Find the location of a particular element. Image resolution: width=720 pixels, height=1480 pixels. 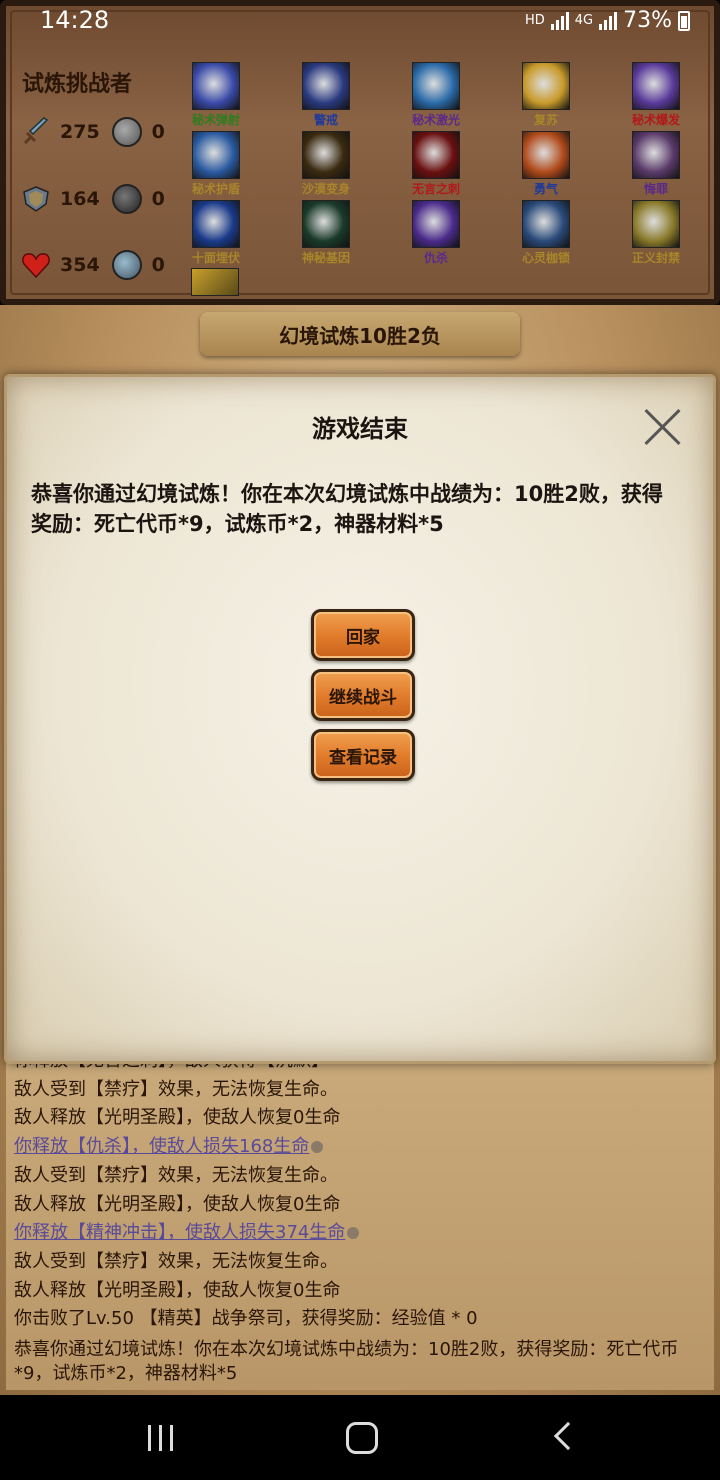

status-icons: HD 4G 73% is located at coordinates (607, 20).